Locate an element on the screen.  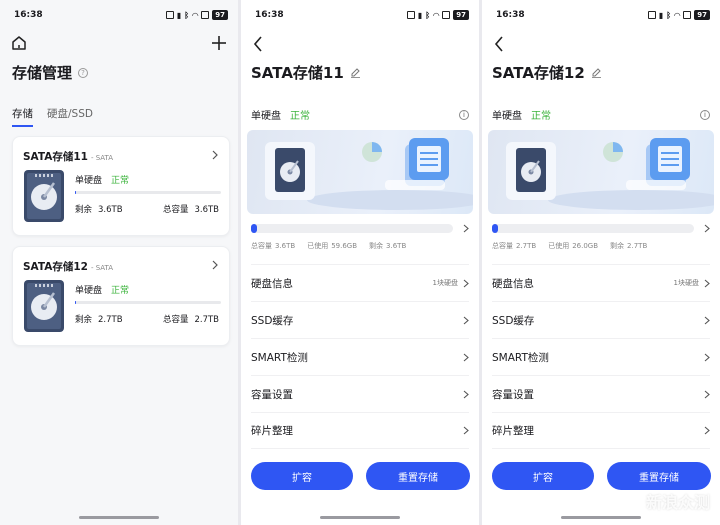
stat-used: 已使用 26.0GB is located at coordinates (573, 246).